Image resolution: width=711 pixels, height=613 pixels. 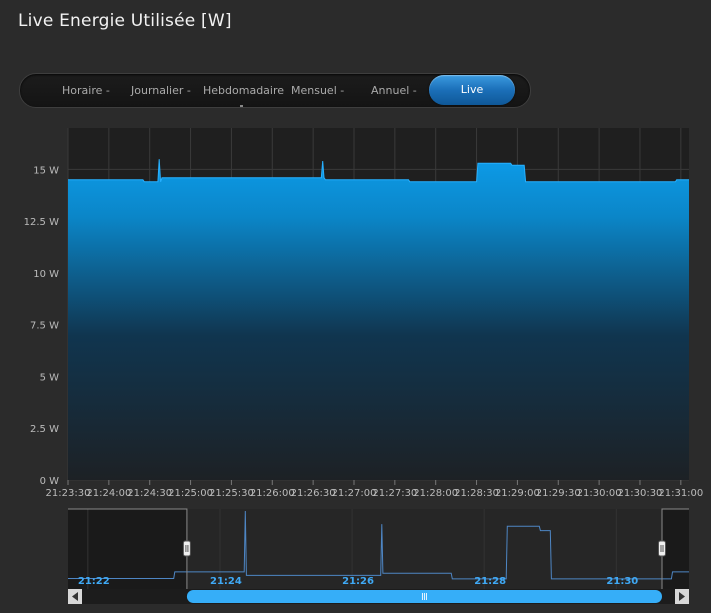 I want to click on navigator-handle-left, so click(x=186, y=548).